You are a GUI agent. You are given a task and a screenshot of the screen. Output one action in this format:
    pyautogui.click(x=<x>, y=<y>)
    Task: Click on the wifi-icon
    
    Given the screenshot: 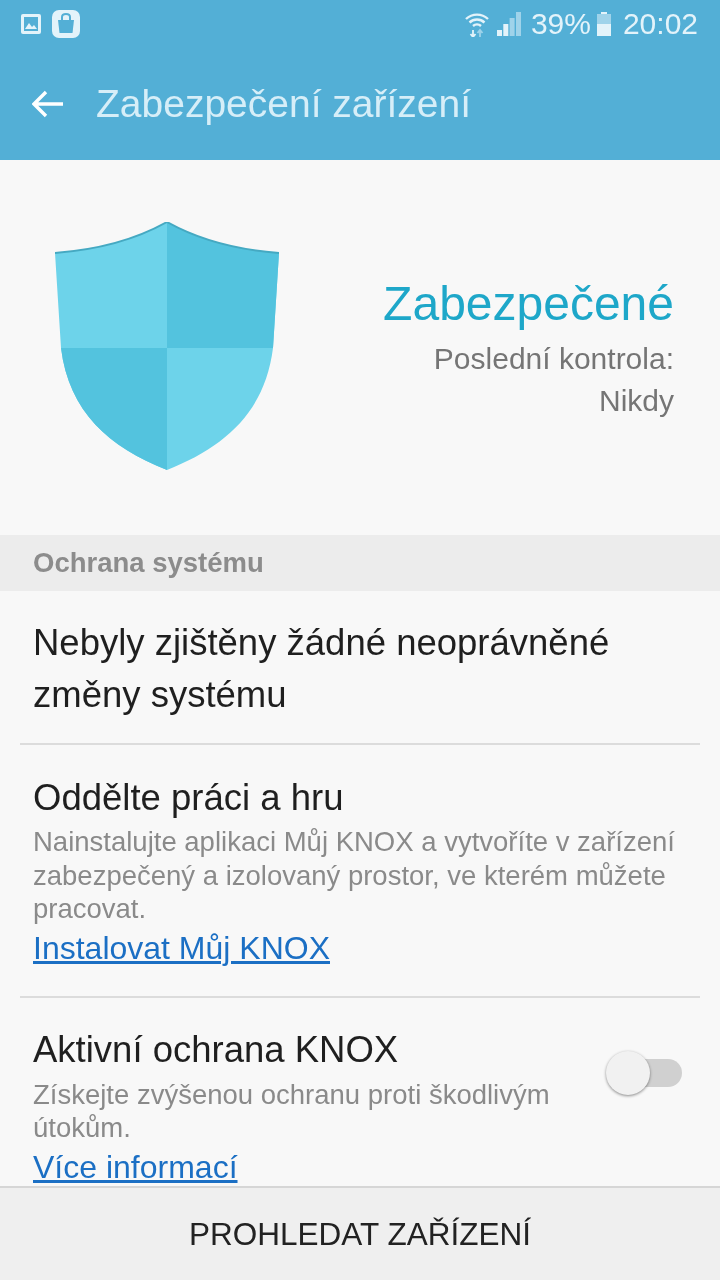 What is the action you would take?
    pyautogui.click(x=476, y=24)
    